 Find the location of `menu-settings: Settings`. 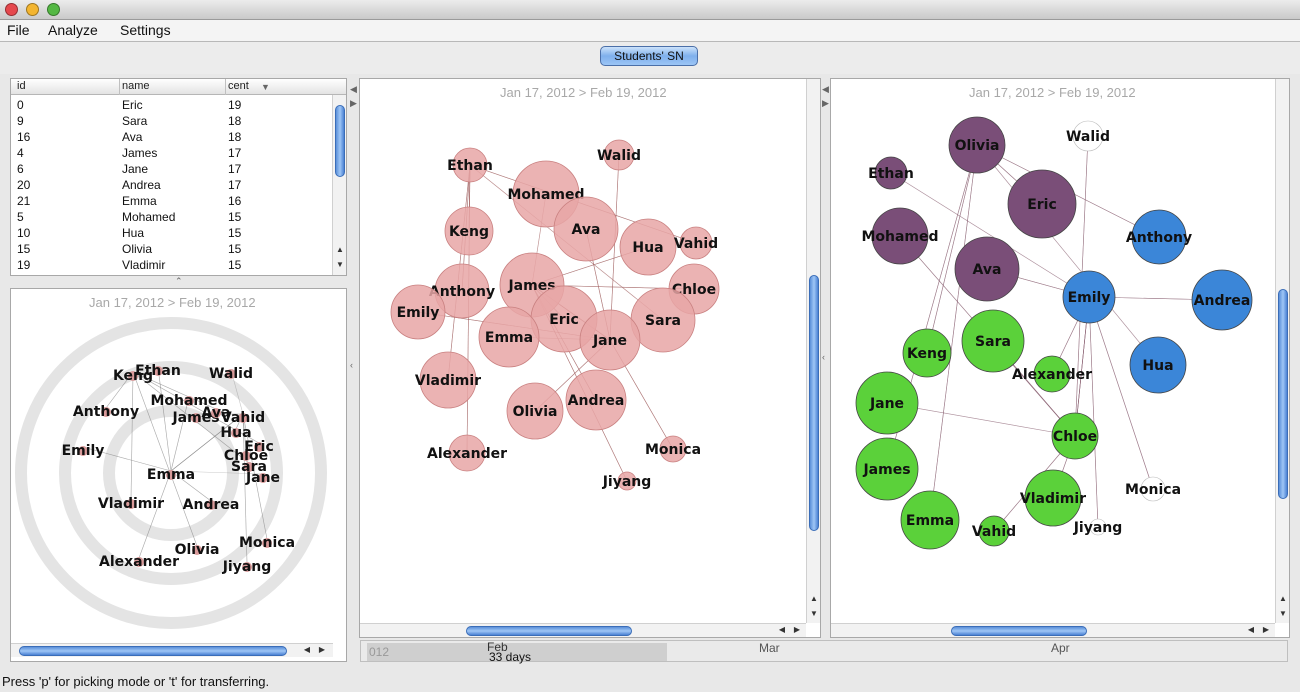

menu-settings: Settings is located at coordinates (145, 30).